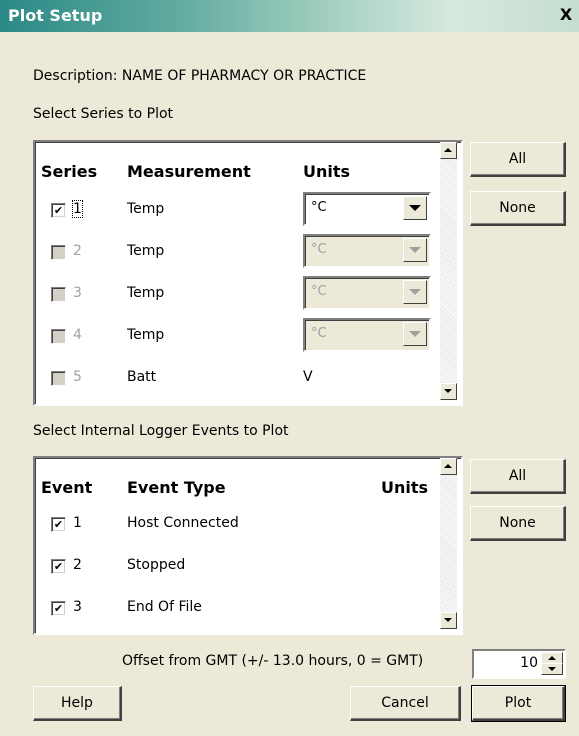 The width and height of the screenshot is (579, 736). What do you see at coordinates (77, 703) in the screenshot?
I see `help-button: Help` at bounding box center [77, 703].